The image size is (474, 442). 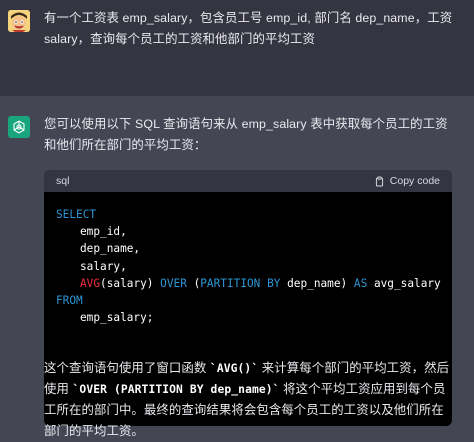 What do you see at coordinates (360, 283) in the screenshot?
I see `code-keyword: AS` at bounding box center [360, 283].